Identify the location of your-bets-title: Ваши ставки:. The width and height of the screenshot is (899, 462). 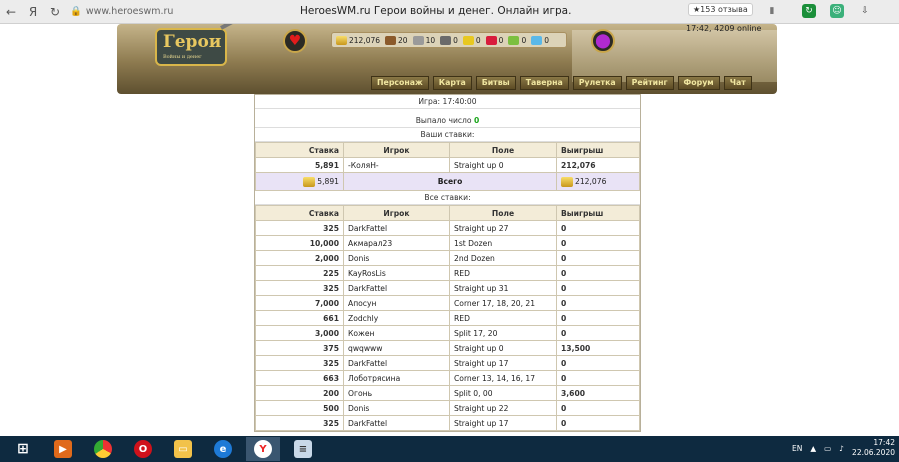
(447, 135).